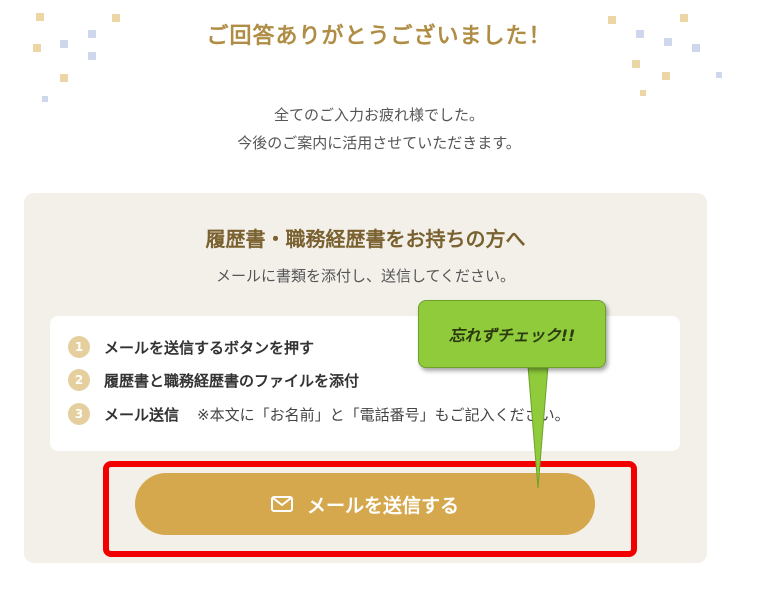 Image resolution: width=758 pixels, height=596 pixels. What do you see at coordinates (378, 115) in the screenshot?
I see `thanks-message-line1: 全てのご入力お疲れ様でした。` at bounding box center [378, 115].